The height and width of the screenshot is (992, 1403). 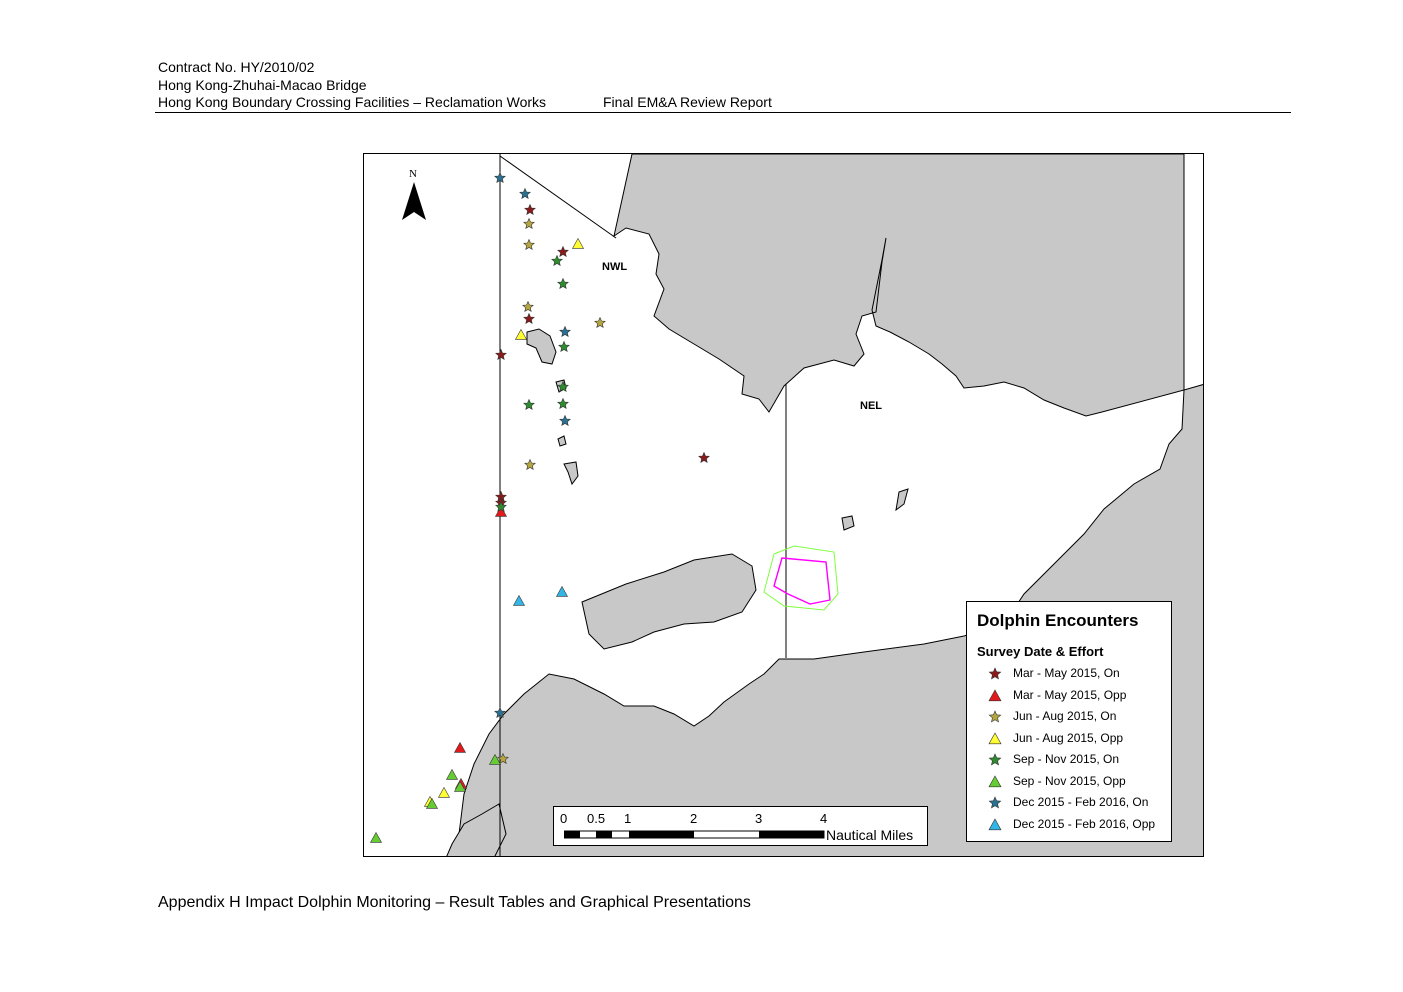 I want to click on legend-item-label: Sep - Nov 2015, Opp, so click(x=1069, y=780).